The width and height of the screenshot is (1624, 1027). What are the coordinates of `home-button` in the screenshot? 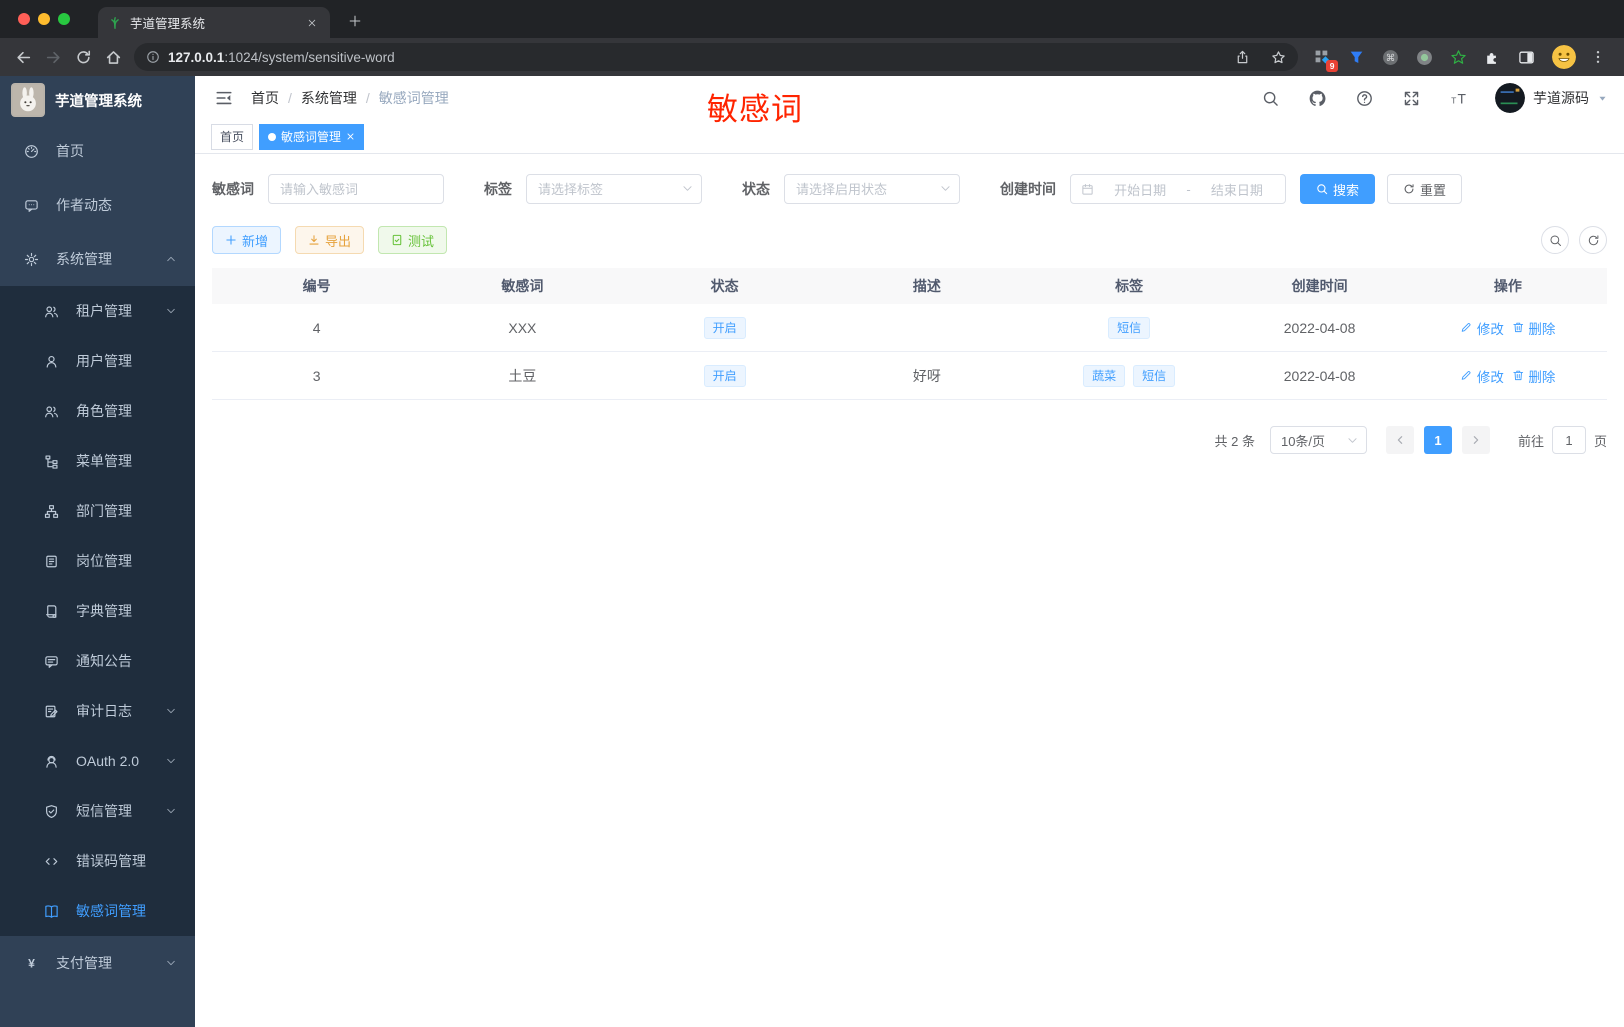 It's located at (113, 57).